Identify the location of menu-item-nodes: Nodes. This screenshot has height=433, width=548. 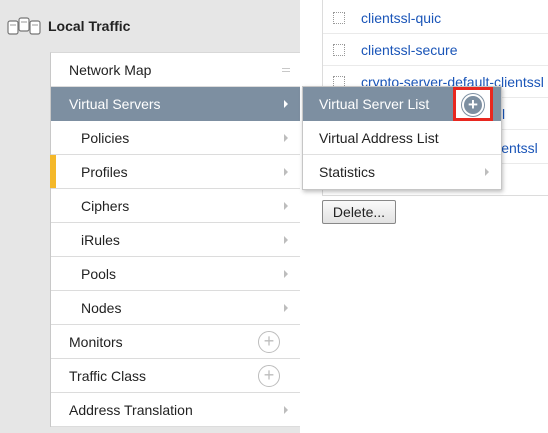
(175, 308).